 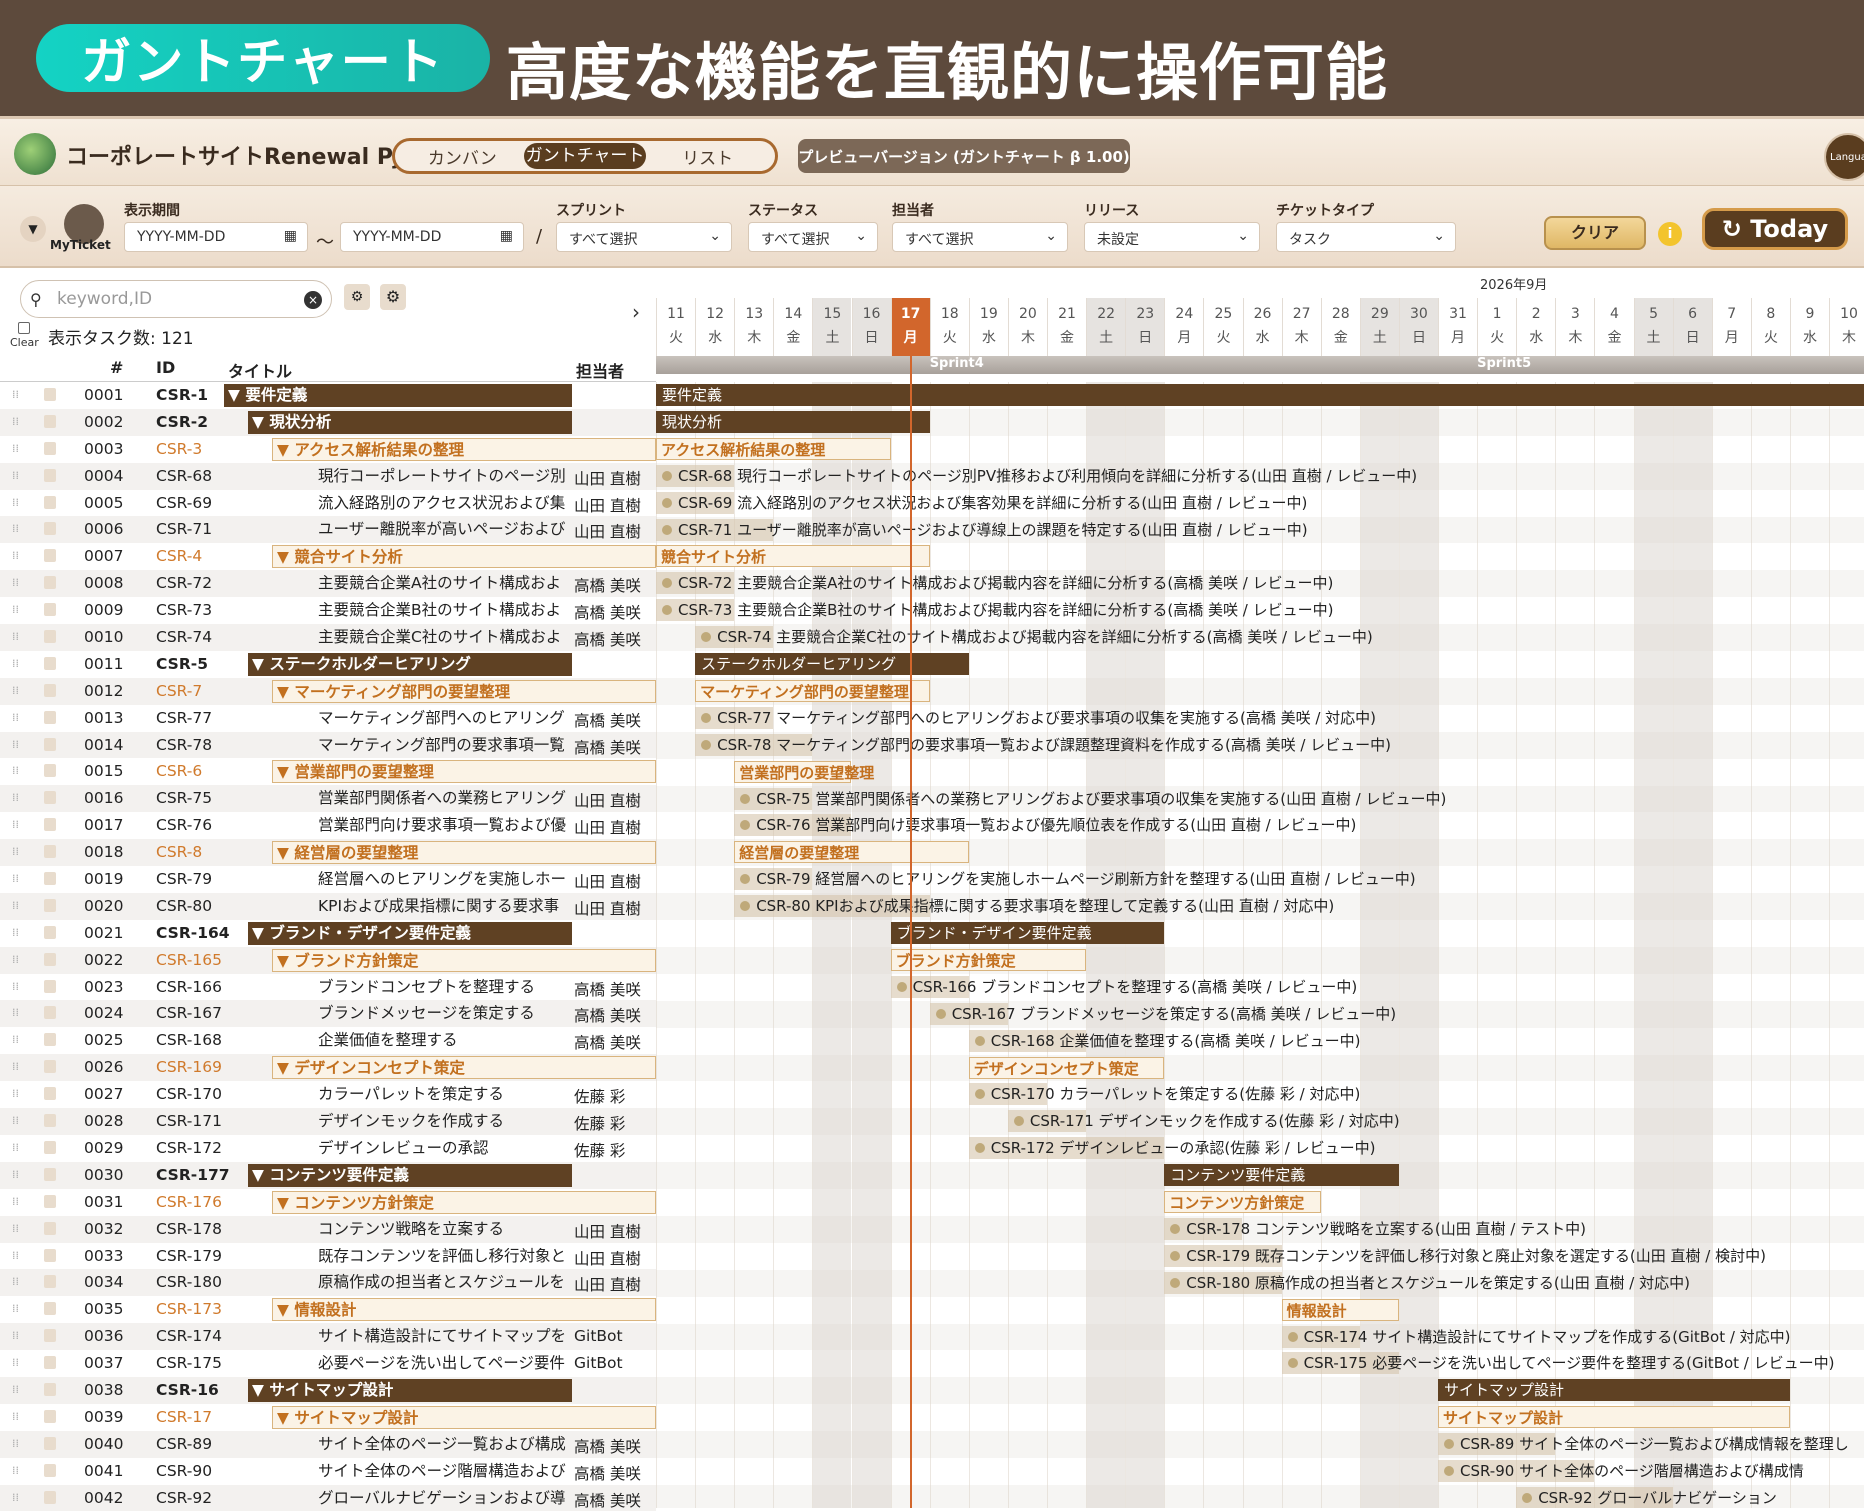 What do you see at coordinates (1418, 327) in the screenshot?
I see `day-cell: 30 日` at bounding box center [1418, 327].